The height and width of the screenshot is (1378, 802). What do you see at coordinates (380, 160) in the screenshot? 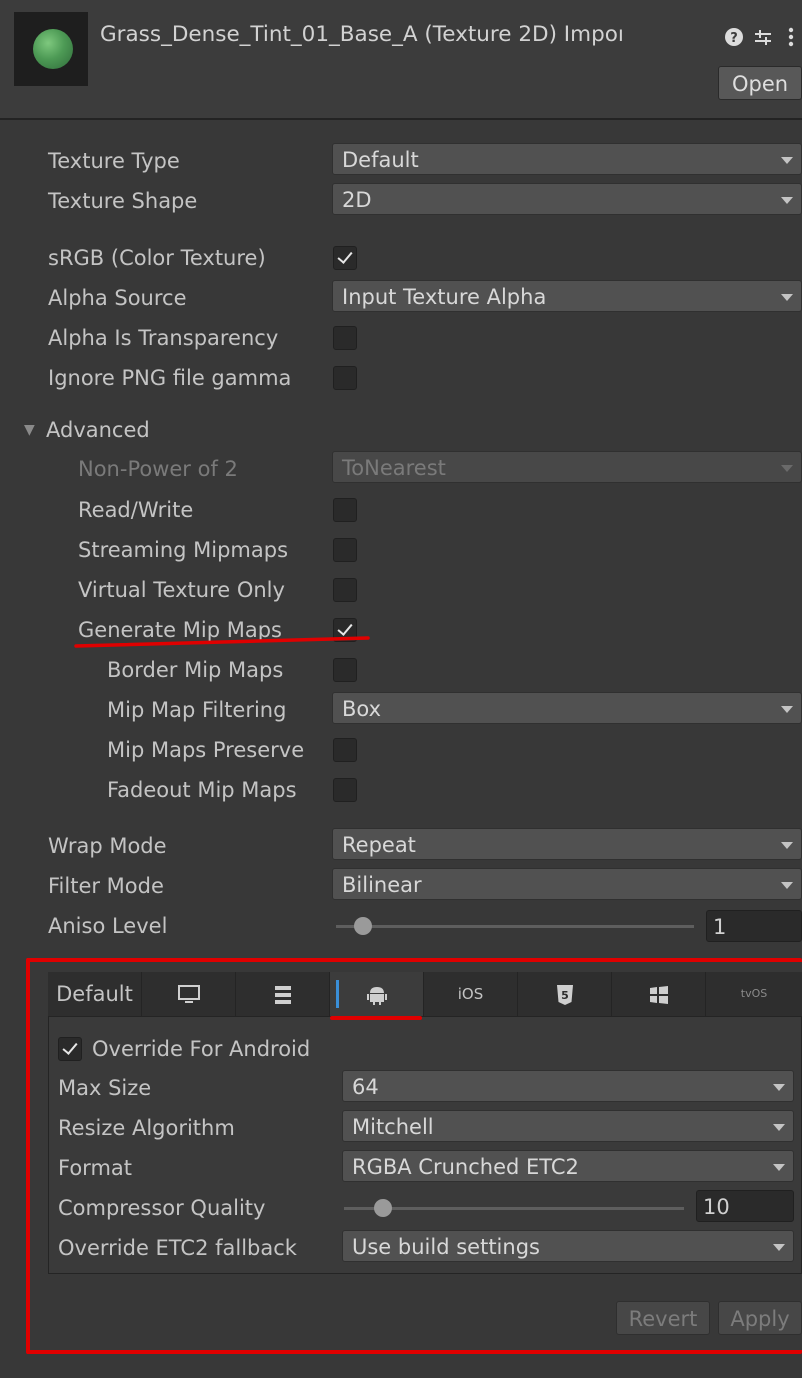
I see `texture-type-value: Default` at bounding box center [380, 160].